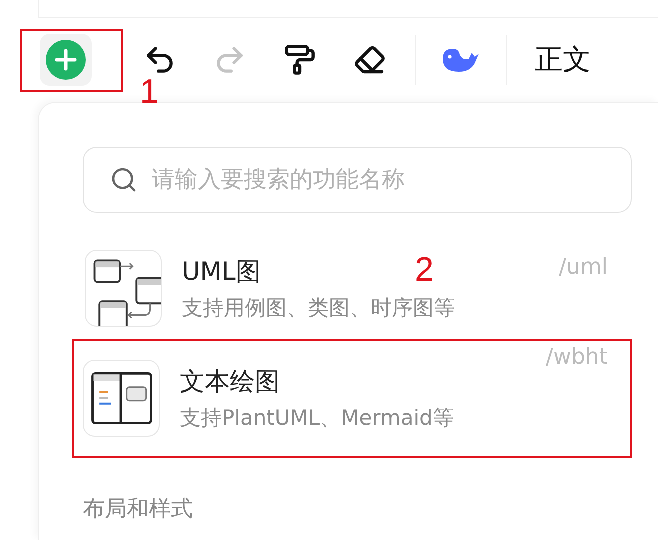 This screenshot has width=658, height=540. What do you see at coordinates (317, 418) in the screenshot?
I see `item-description: 支持PlantUML、Mermaid等` at bounding box center [317, 418].